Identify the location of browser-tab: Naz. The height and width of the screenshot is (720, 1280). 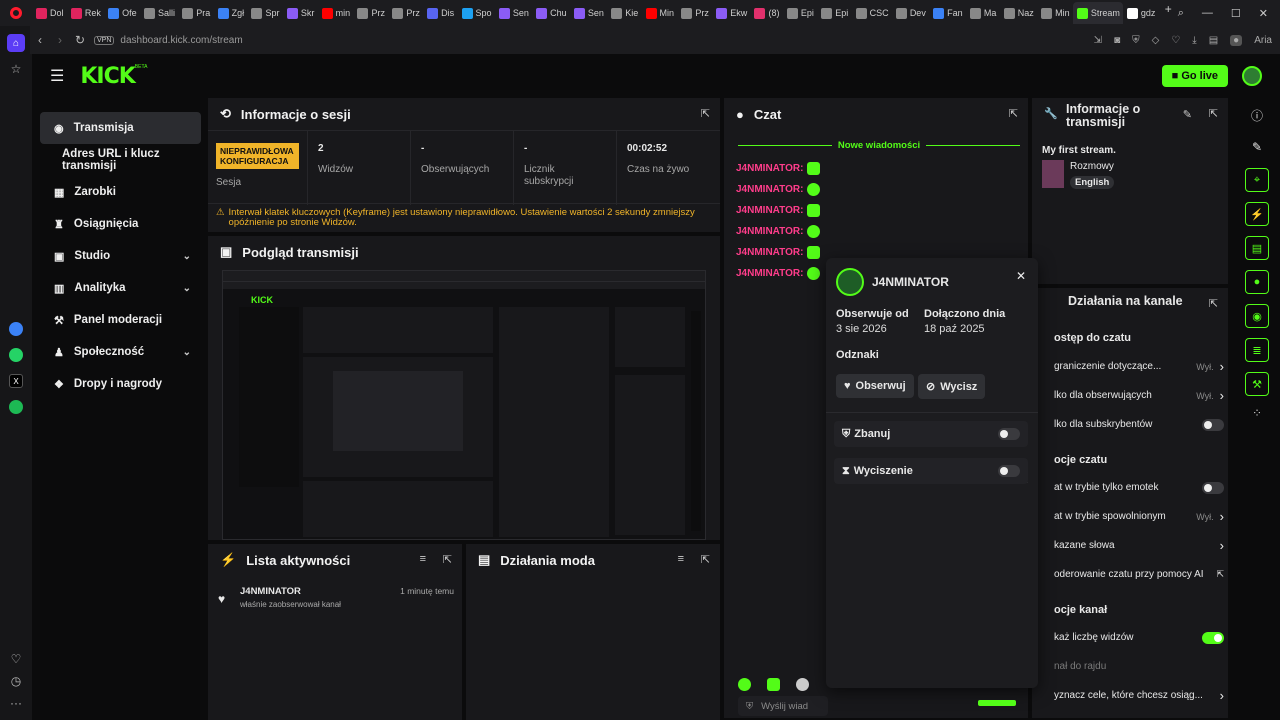
(1018, 13).